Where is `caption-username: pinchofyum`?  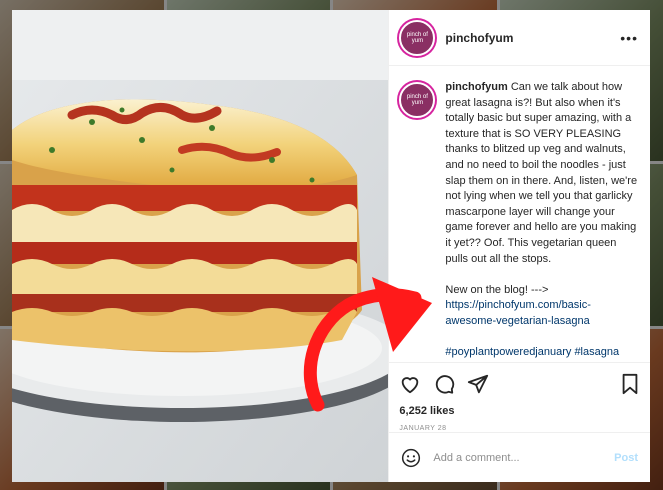
caption-username: pinchofyum is located at coordinates (476, 87).